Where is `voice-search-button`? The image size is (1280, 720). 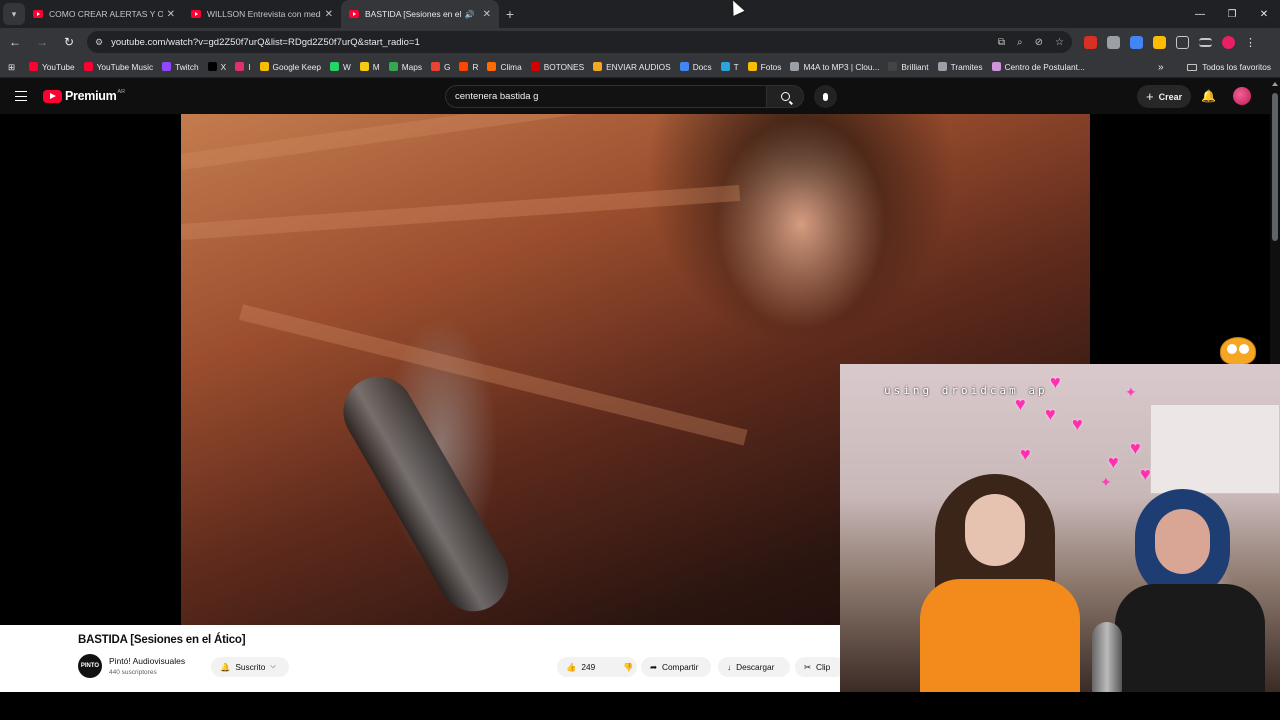
voice-search-button is located at coordinates (825, 96).